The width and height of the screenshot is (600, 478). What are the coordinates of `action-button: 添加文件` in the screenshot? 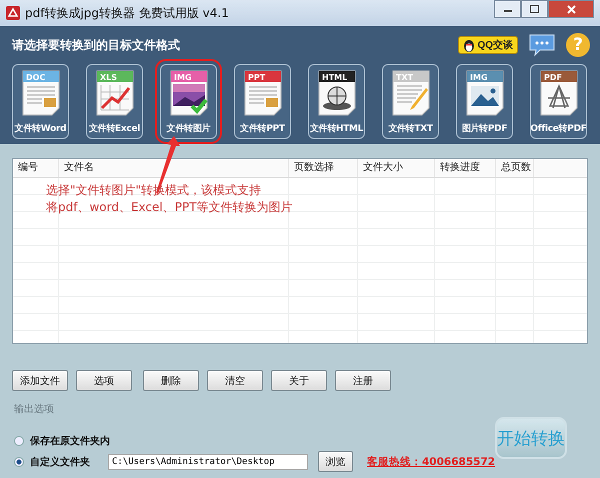 It's located at (40, 380).